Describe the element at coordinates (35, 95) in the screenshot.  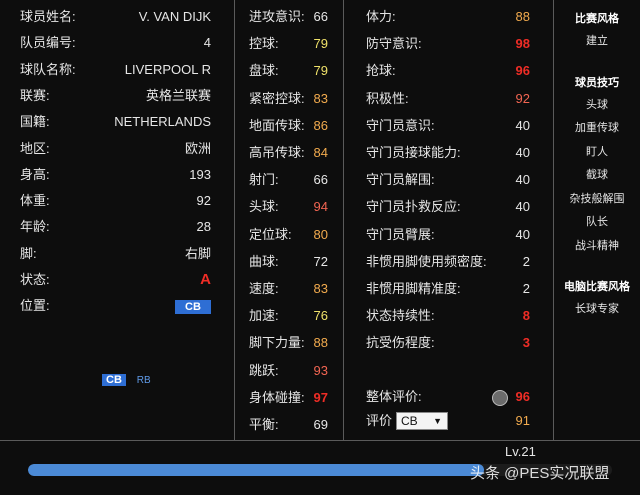
I see `profile-label: 联赛:` at that location.